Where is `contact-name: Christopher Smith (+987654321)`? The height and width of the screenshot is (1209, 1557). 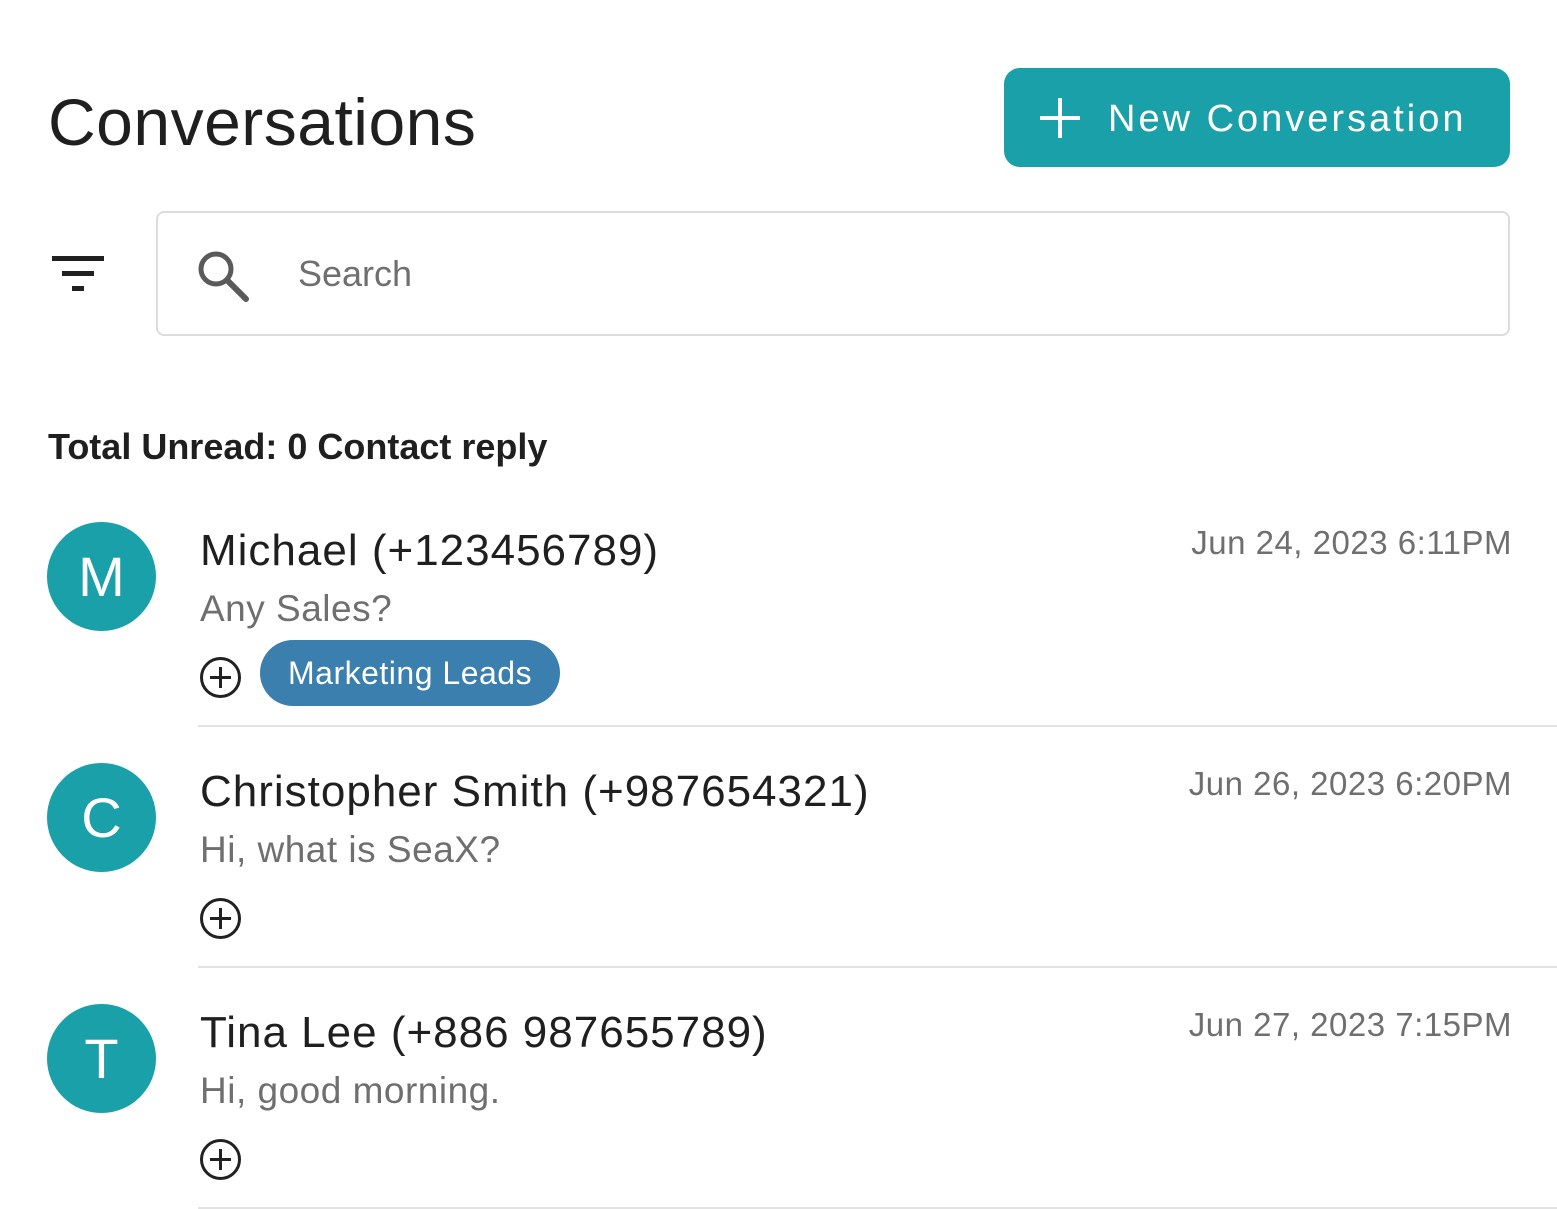 contact-name: Christopher Smith (+987654321) is located at coordinates (535, 791).